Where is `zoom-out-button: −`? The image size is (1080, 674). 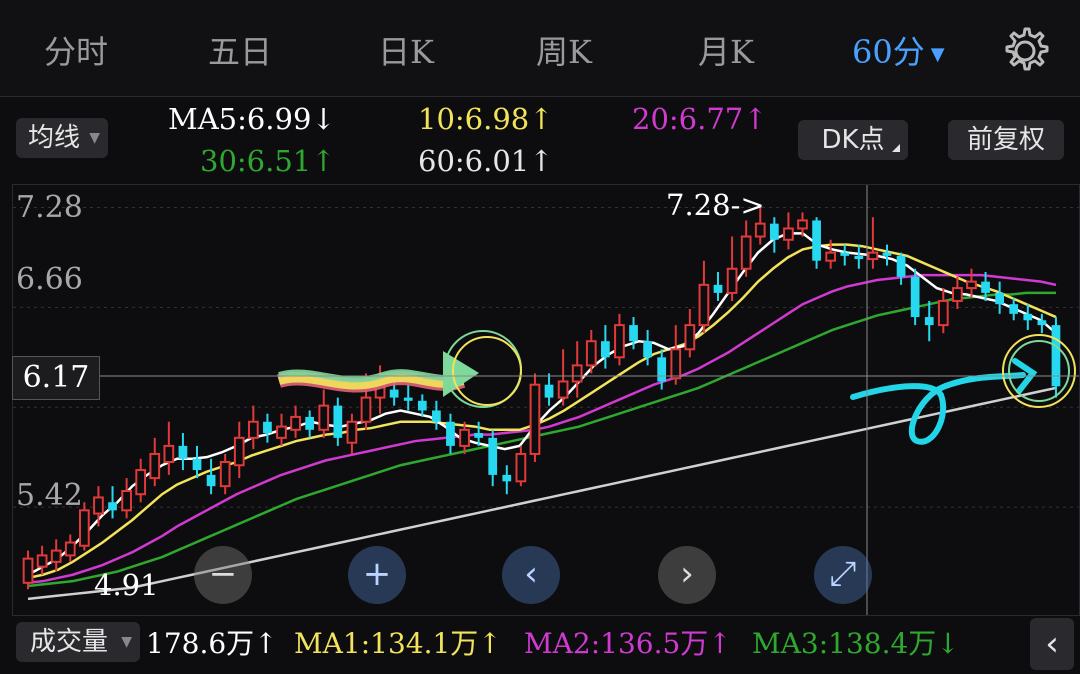 zoom-out-button: − is located at coordinates (223, 575).